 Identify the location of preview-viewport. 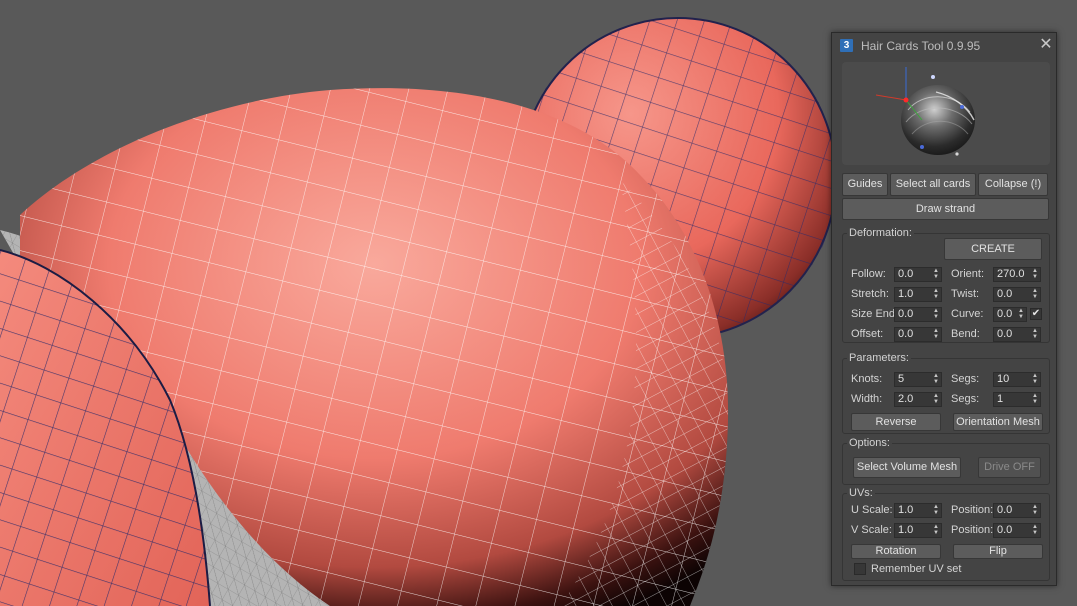
(946, 113).